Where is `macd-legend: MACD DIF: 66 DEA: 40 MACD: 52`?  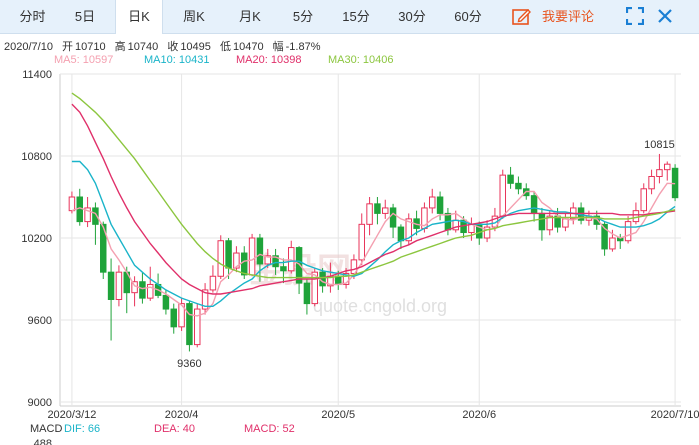 macd-legend: MACD DIF: 66 DEA: 40 MACD: 52 is located at coordinates (349, 430).